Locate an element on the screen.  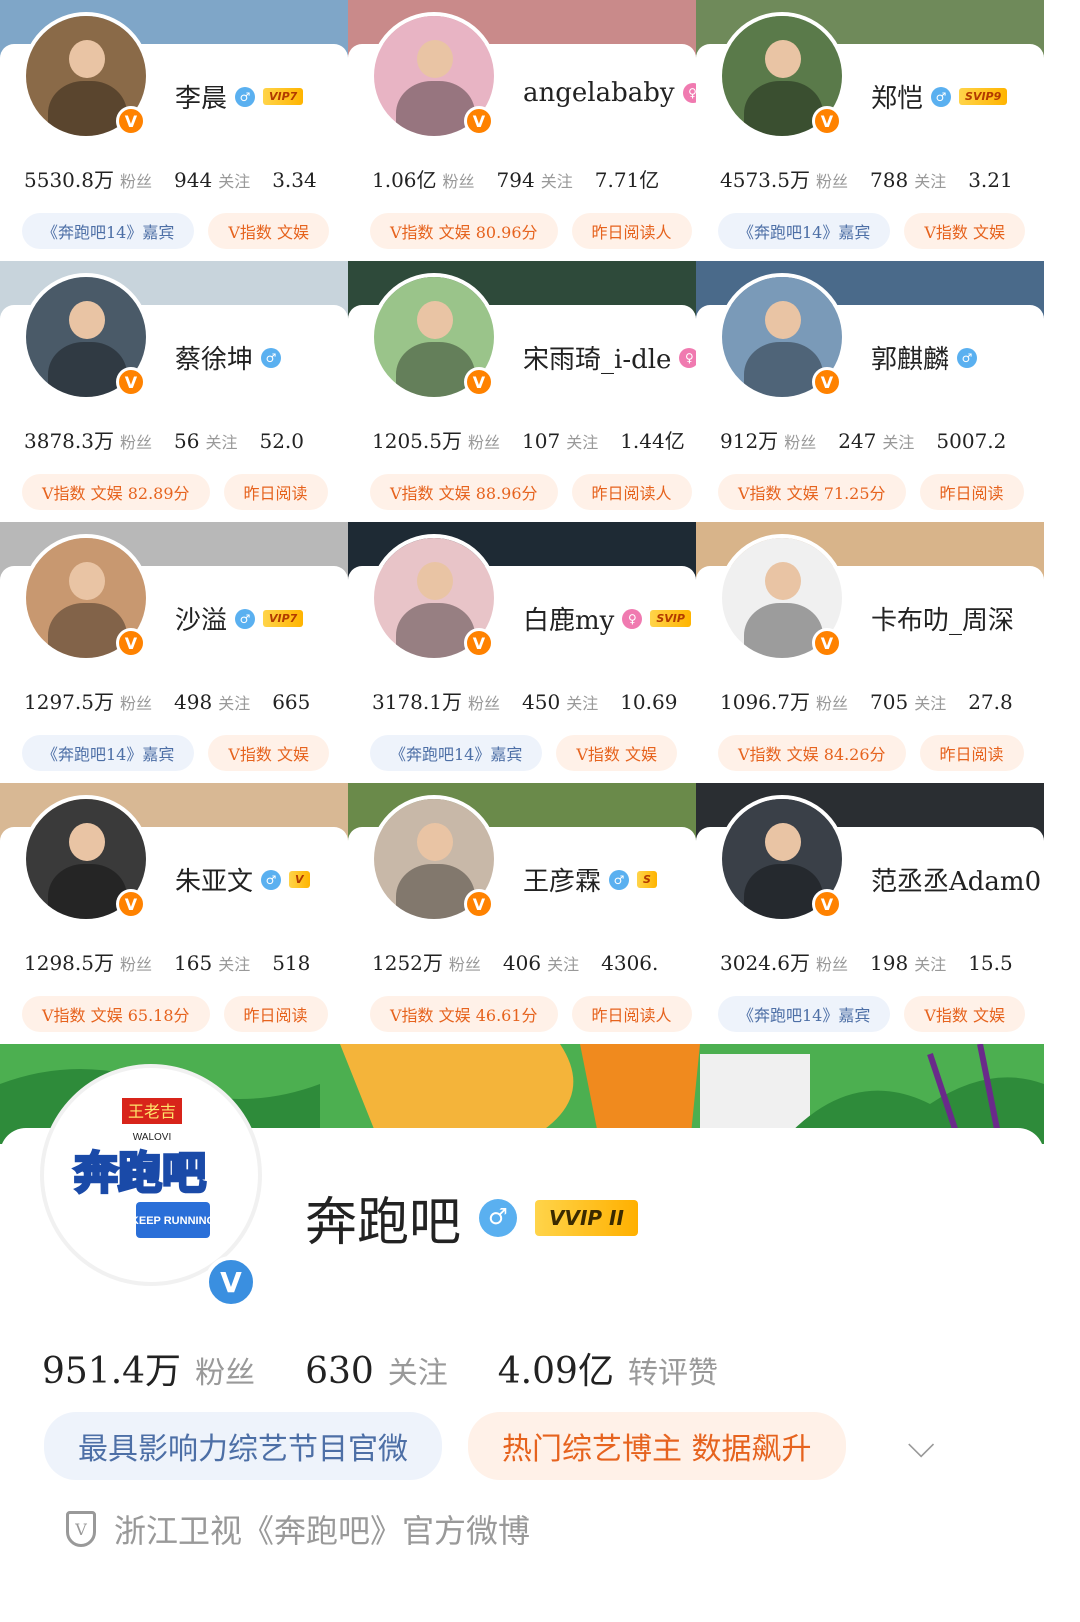
fans-count: 912万 is located at coordinates (749, 441).